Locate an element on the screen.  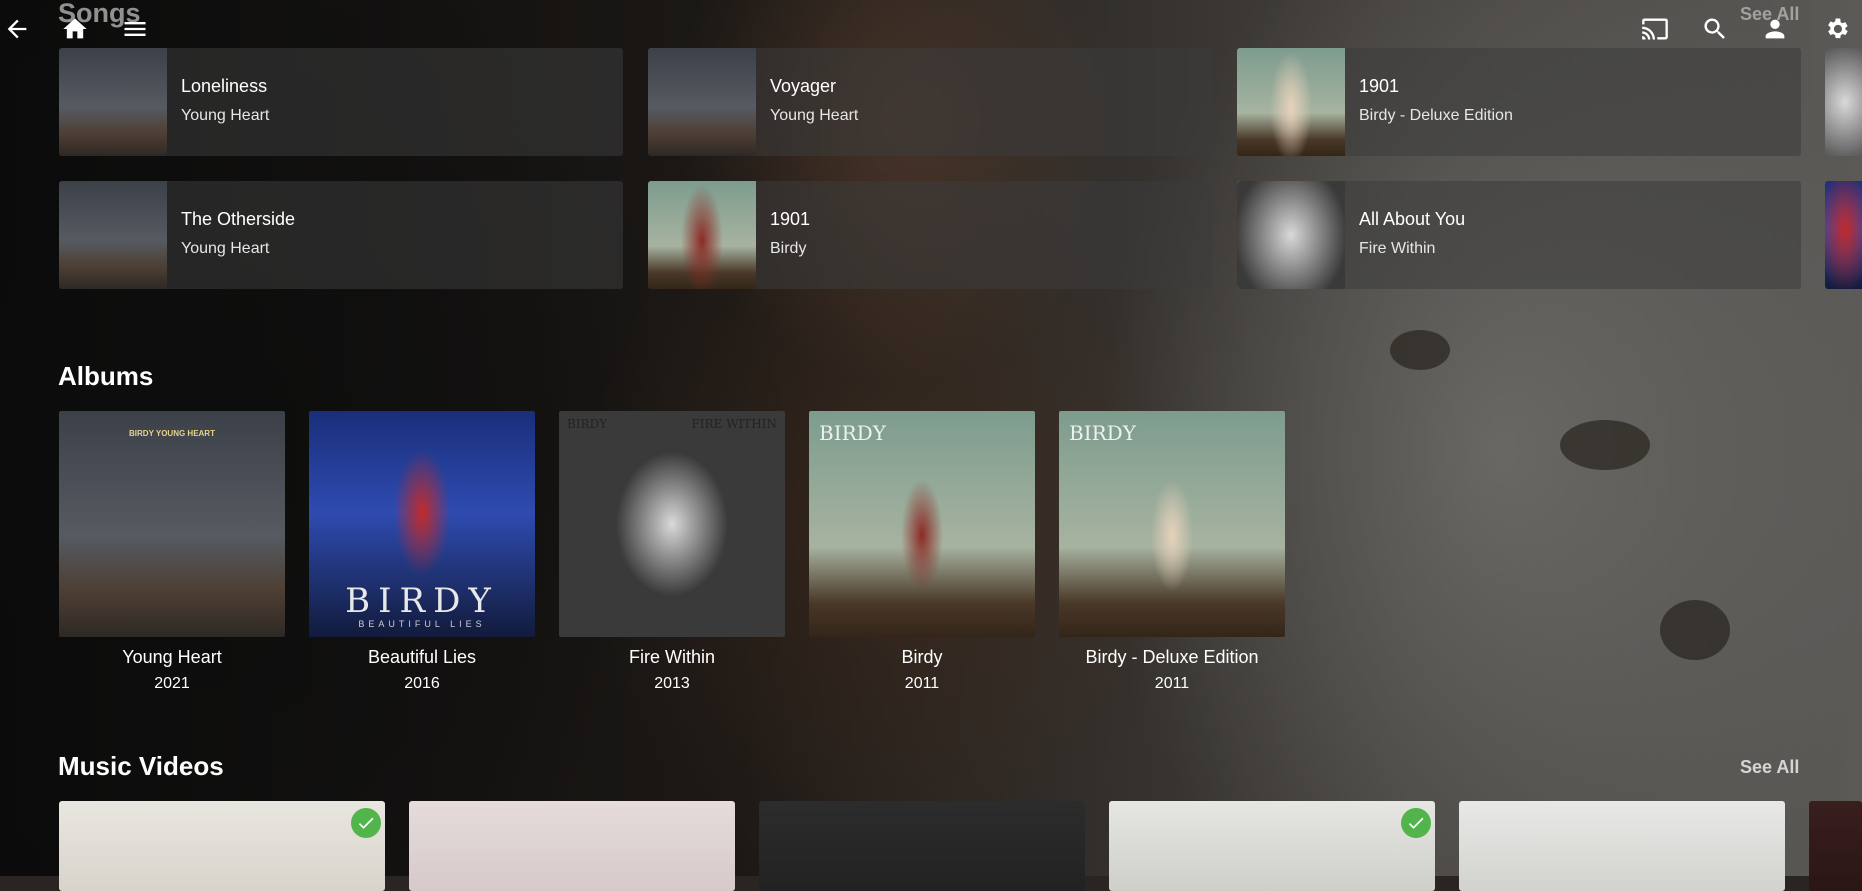
user-icon is located at coordinates (1775, 29).